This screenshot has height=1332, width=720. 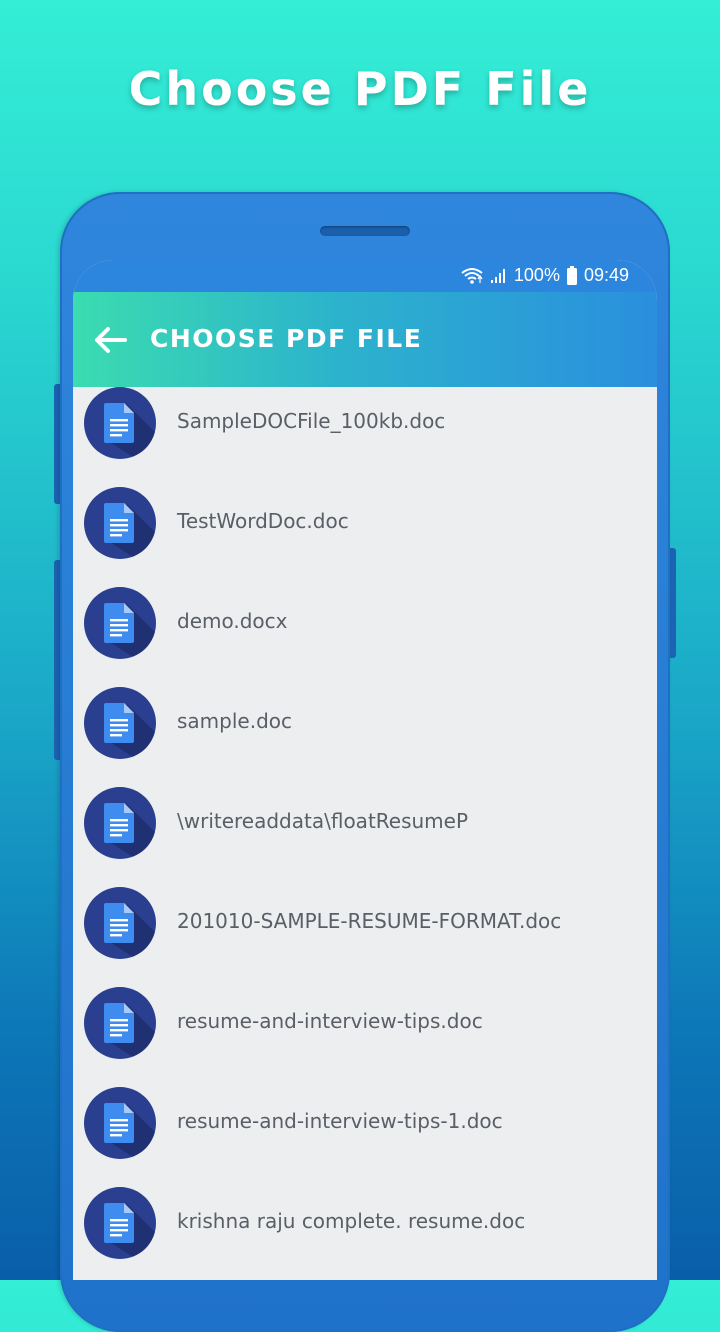 I want to click on app-bar: CHOOSE PDF FILE, so click(x=365, y=339).